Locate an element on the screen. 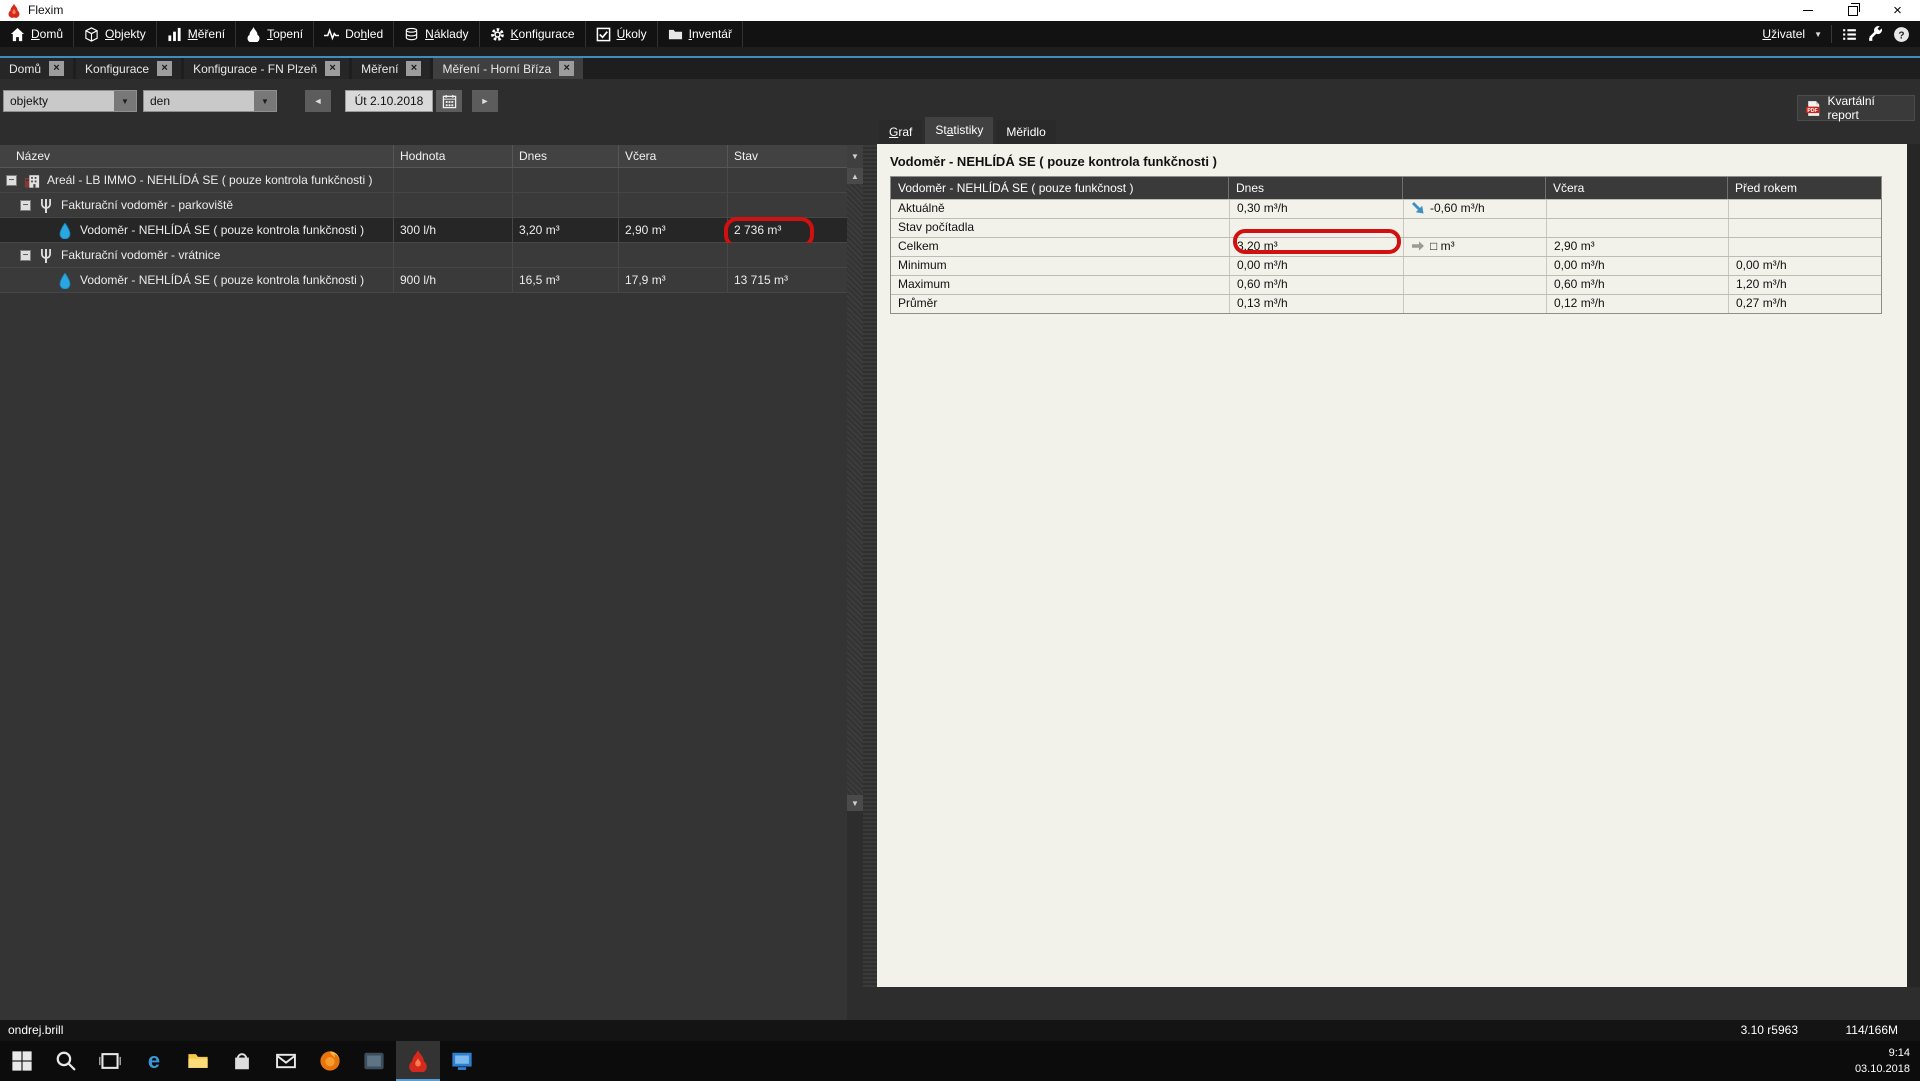 The width and height of the screenshot is (1920, 1081). menu-item-mereni: Měření is located at coordinates (197, 34).